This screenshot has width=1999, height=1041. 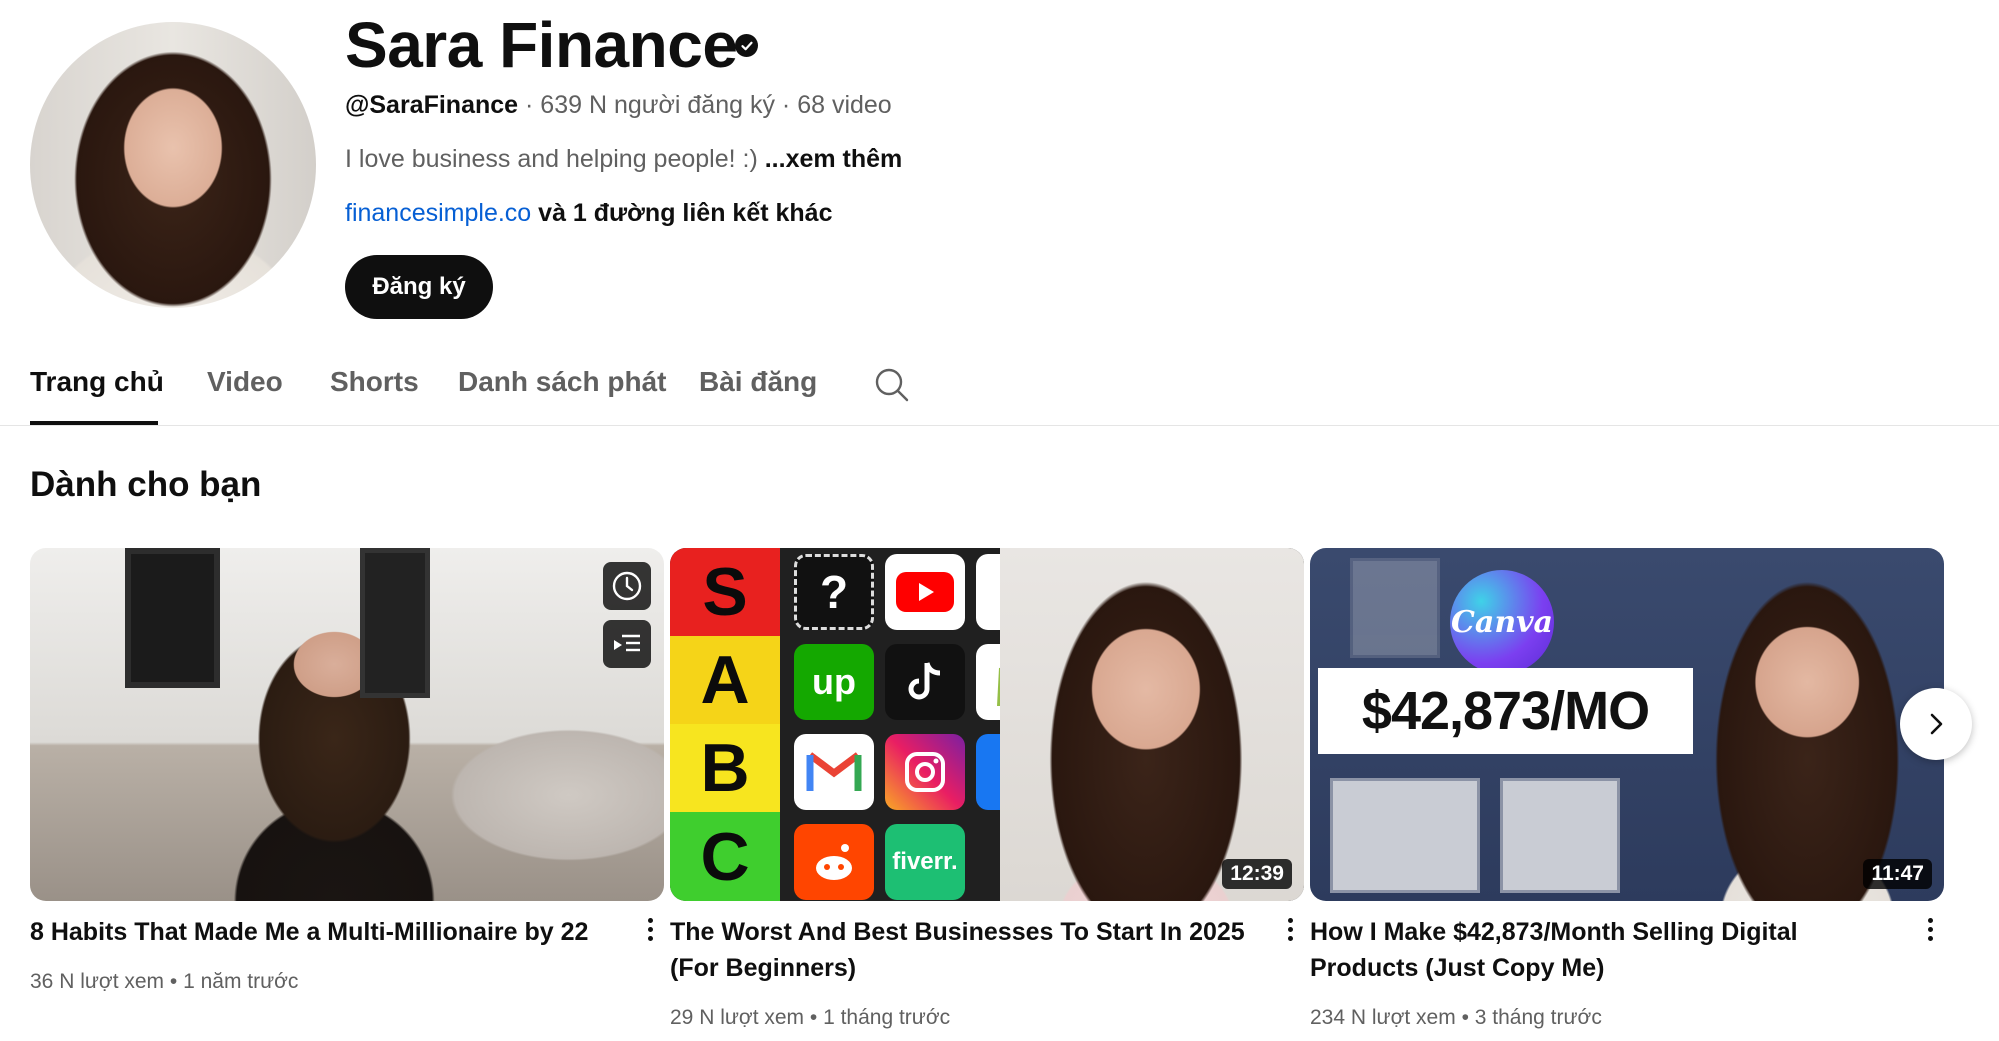 What do you see at coordinates (925, 772) in the screenshot?
I see `instagram-logo-icon` at bounding box center [925, 772].